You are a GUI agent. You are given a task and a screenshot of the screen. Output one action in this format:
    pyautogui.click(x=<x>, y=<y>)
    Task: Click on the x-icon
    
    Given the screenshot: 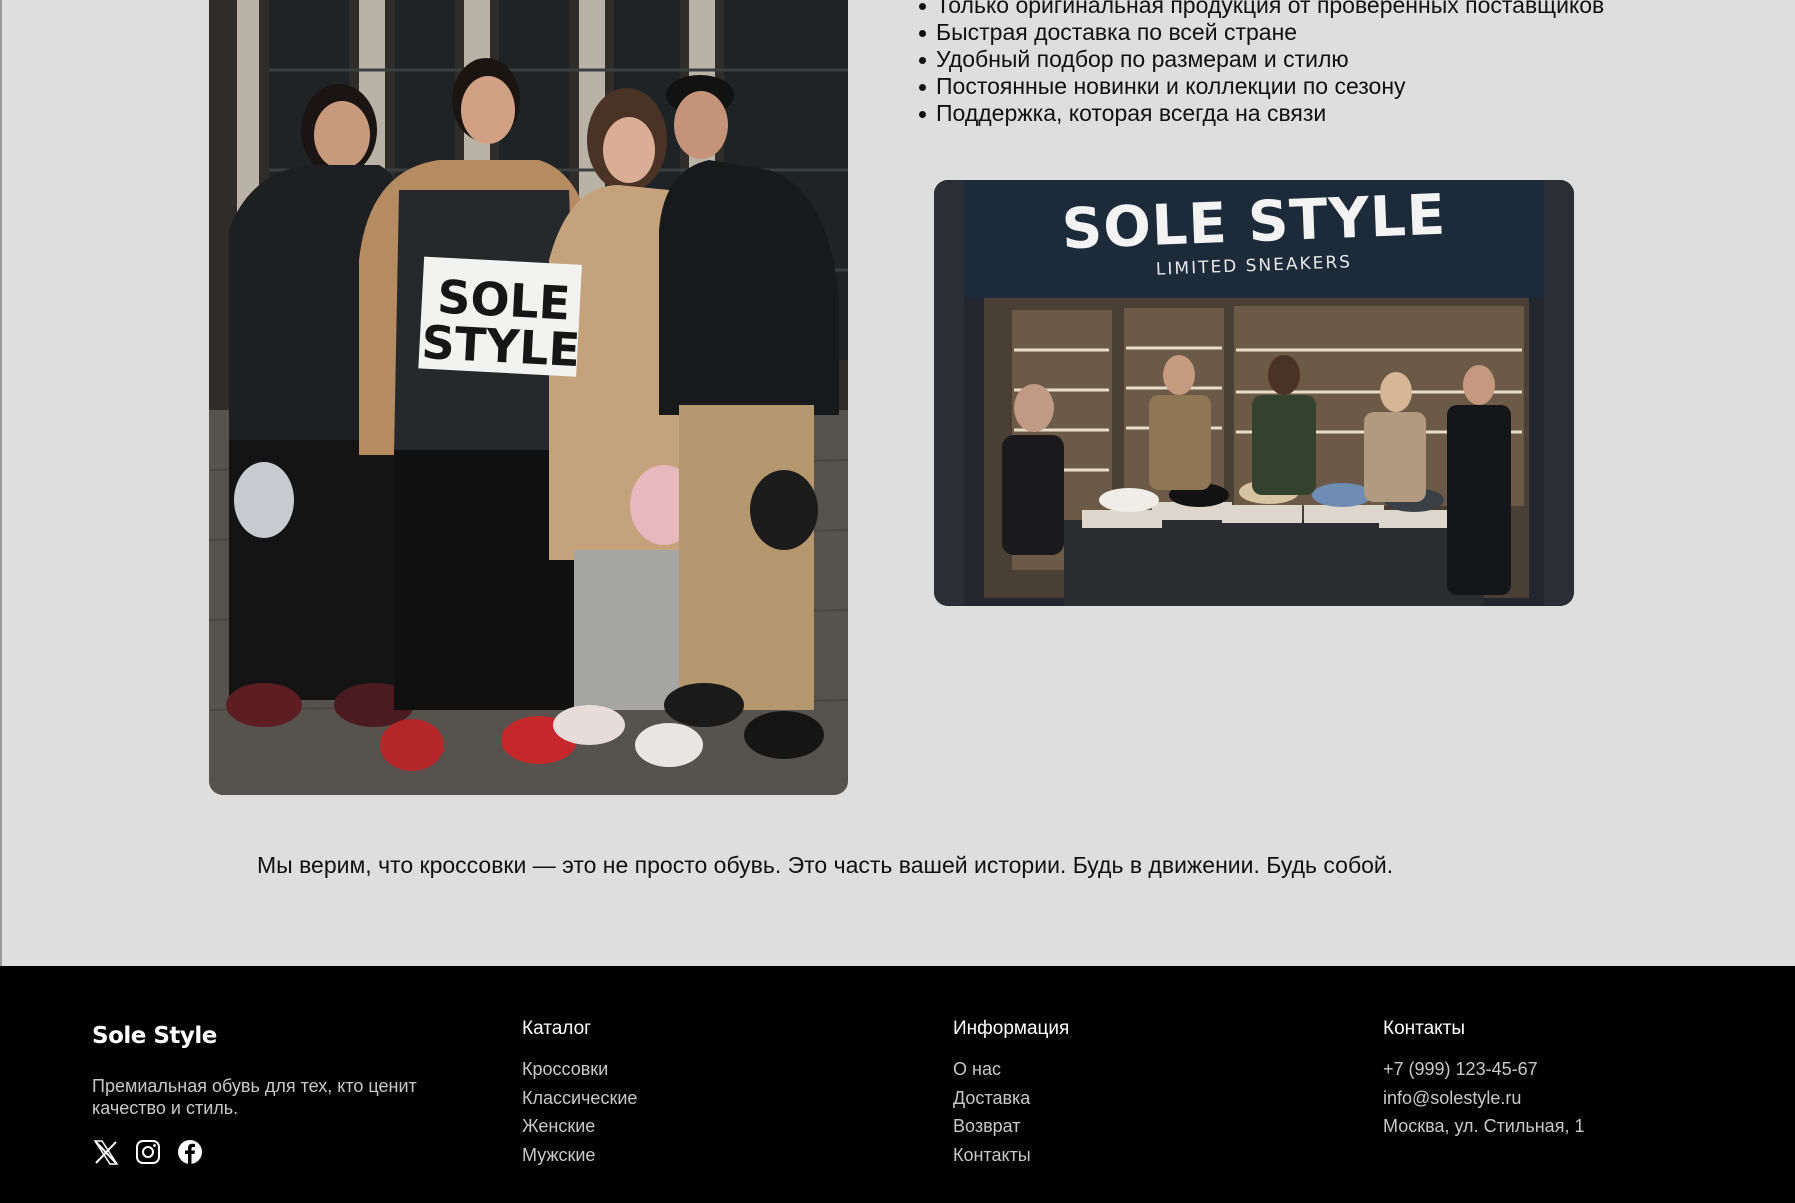 What is the action you would take?
    pyautogui.click(x=106, y=1152)
    